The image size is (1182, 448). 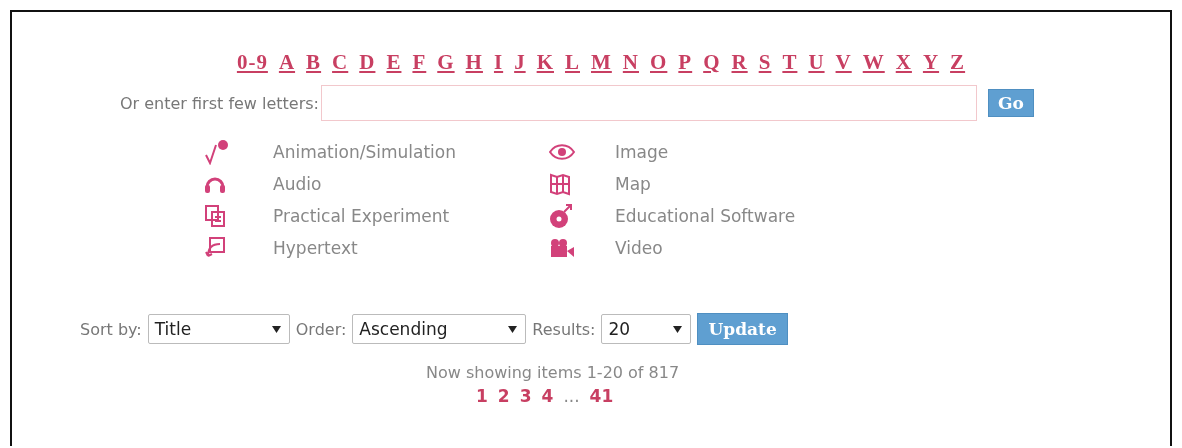 I want to click on search-label: Or enter first few letters:, so click(x=219, y=103).